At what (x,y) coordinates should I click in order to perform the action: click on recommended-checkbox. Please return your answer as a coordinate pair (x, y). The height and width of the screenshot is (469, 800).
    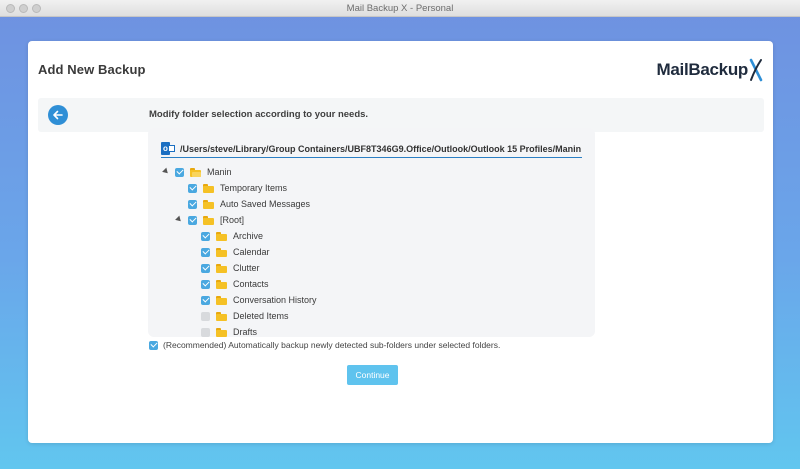
    Looking at the image, I should click on (153, 345).